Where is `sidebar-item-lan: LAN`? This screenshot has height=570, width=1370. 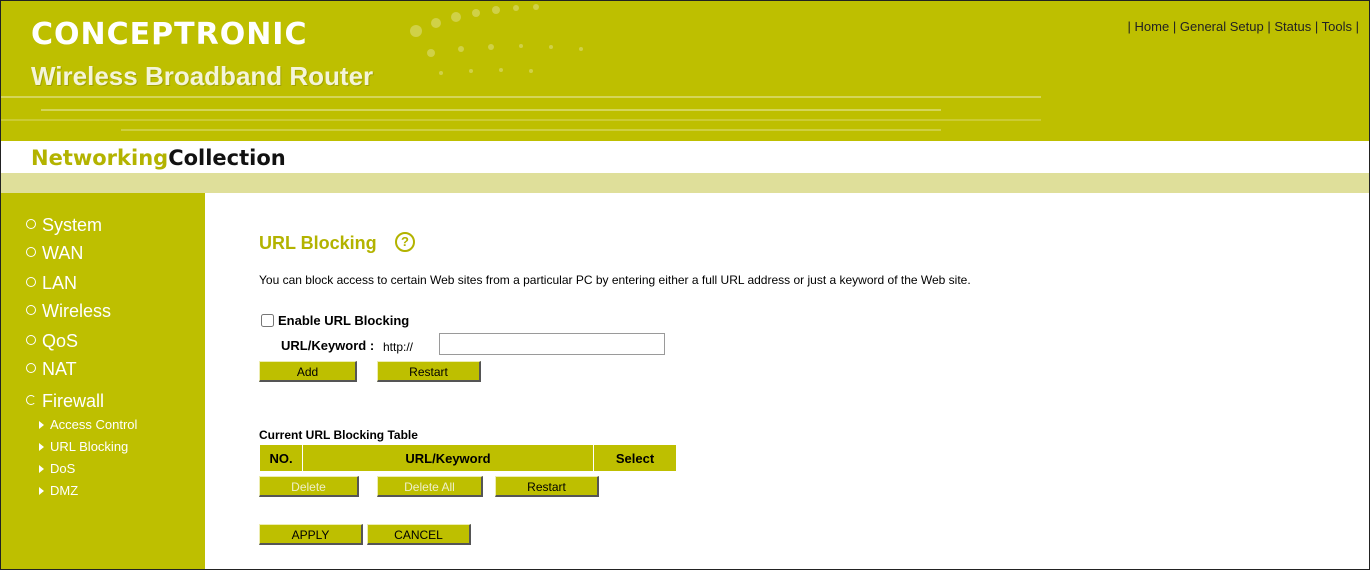 sidebar-item-lan: LAN is located at coordinates (51, 283).